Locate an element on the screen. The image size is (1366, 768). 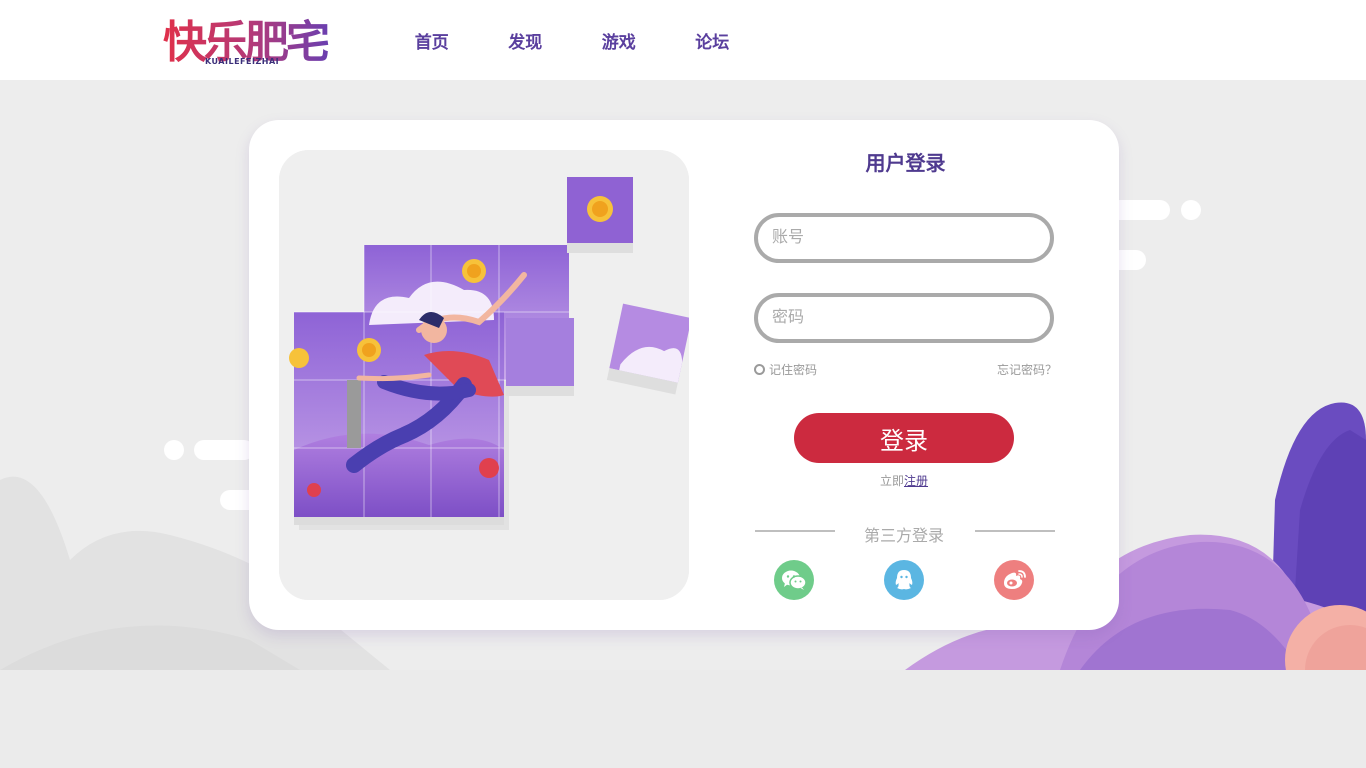
login-title: 用户登录 is located at coordinates (905, 164).